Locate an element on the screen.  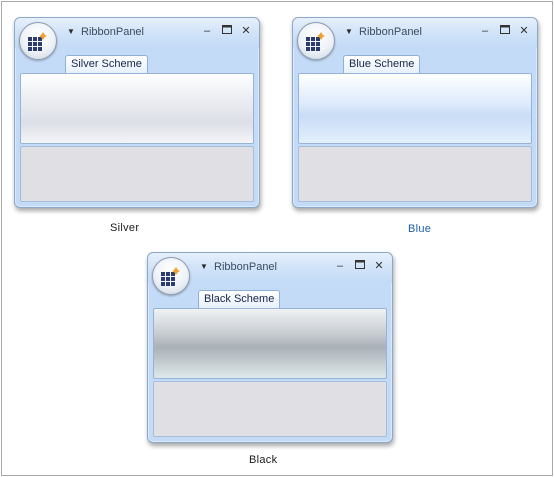
tab-black-scheme: Black Scheme is located at coordinates (239, 299).